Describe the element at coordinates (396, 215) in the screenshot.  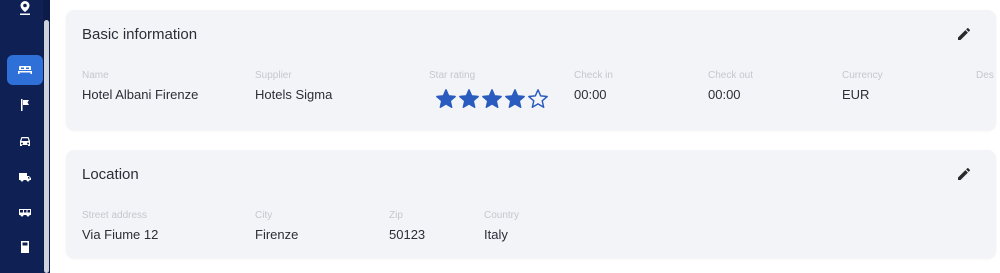
I see `field-label: Zip` at that location.